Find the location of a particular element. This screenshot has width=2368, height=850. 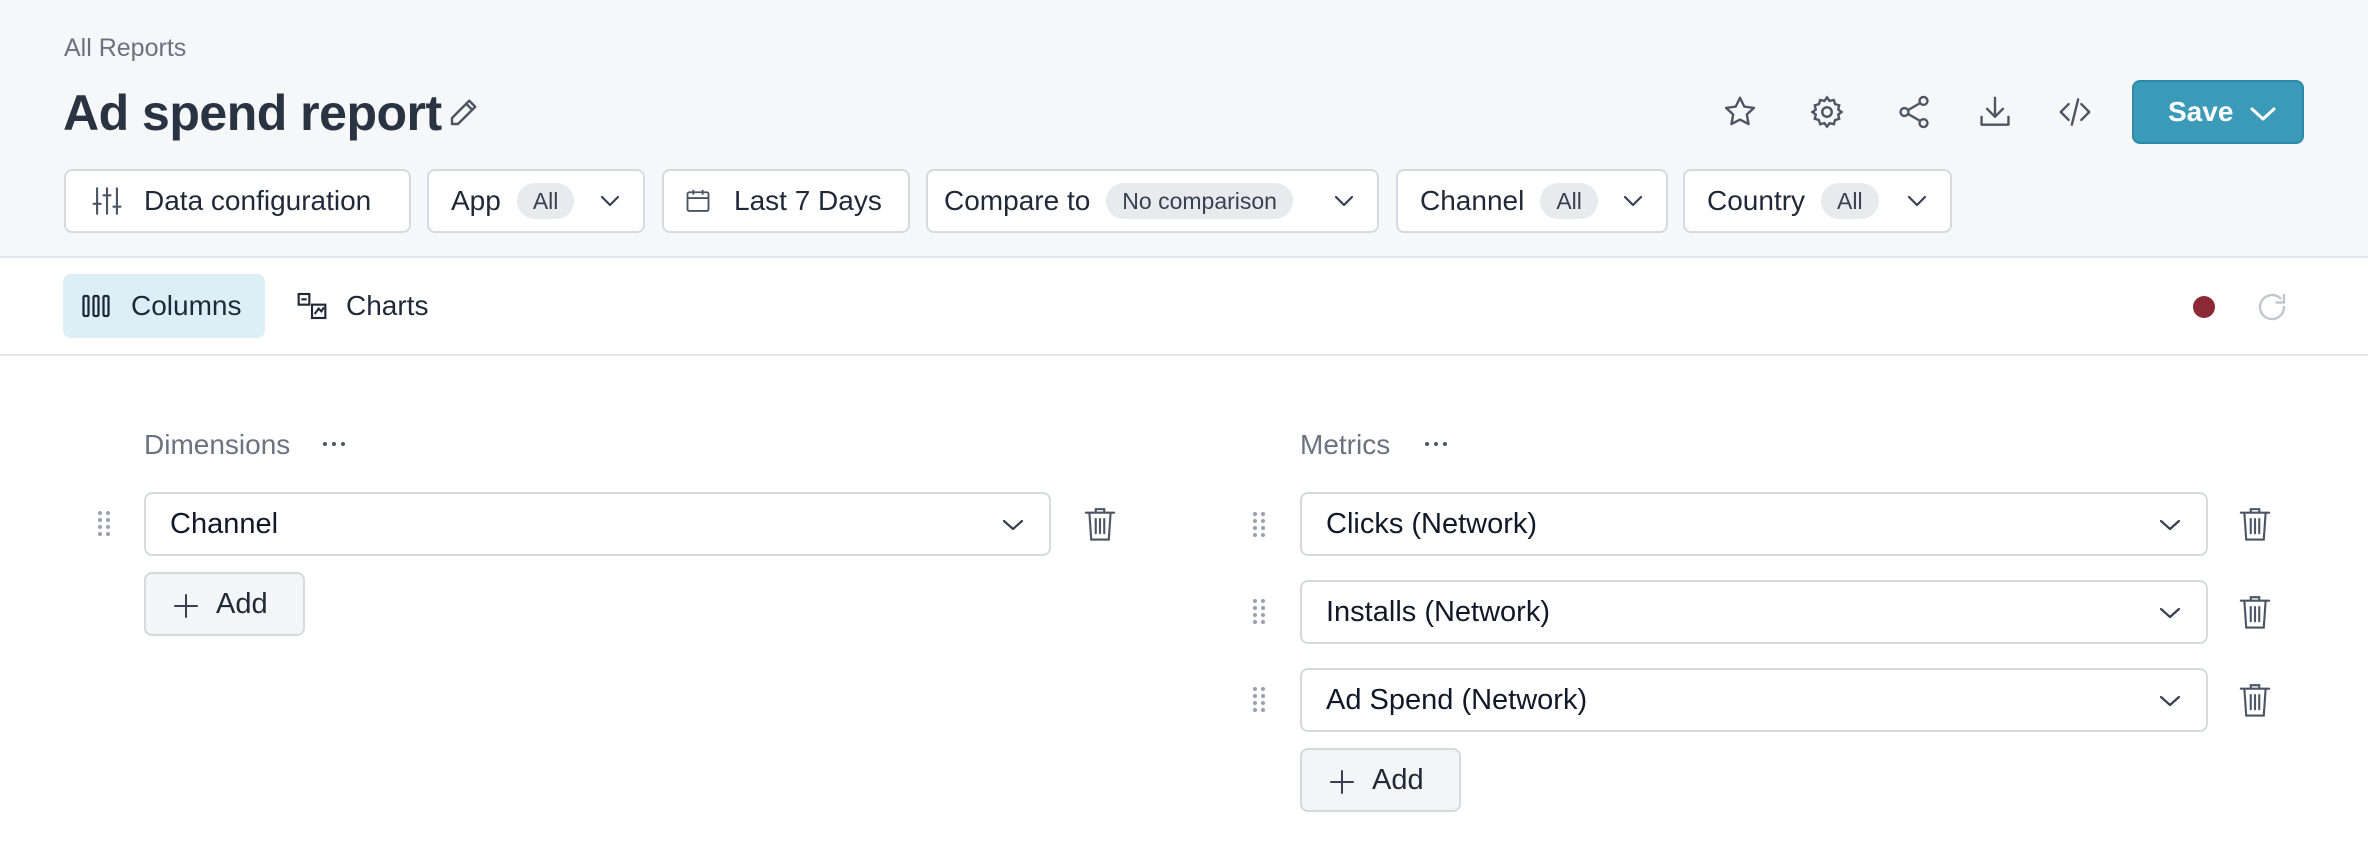

download-button is located at coordinates (1995, 112).